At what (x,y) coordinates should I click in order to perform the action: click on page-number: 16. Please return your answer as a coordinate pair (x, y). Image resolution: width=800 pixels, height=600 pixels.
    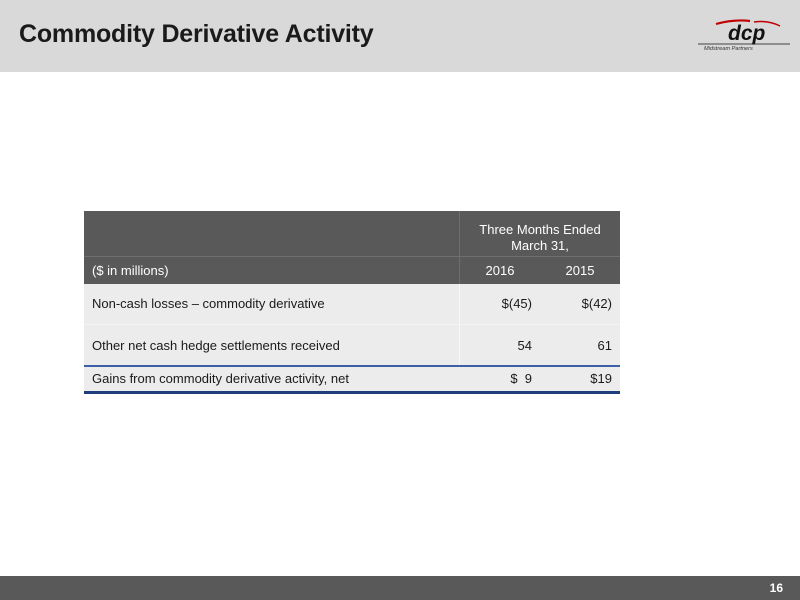
    Looking at the image, I should click on (776, 588).